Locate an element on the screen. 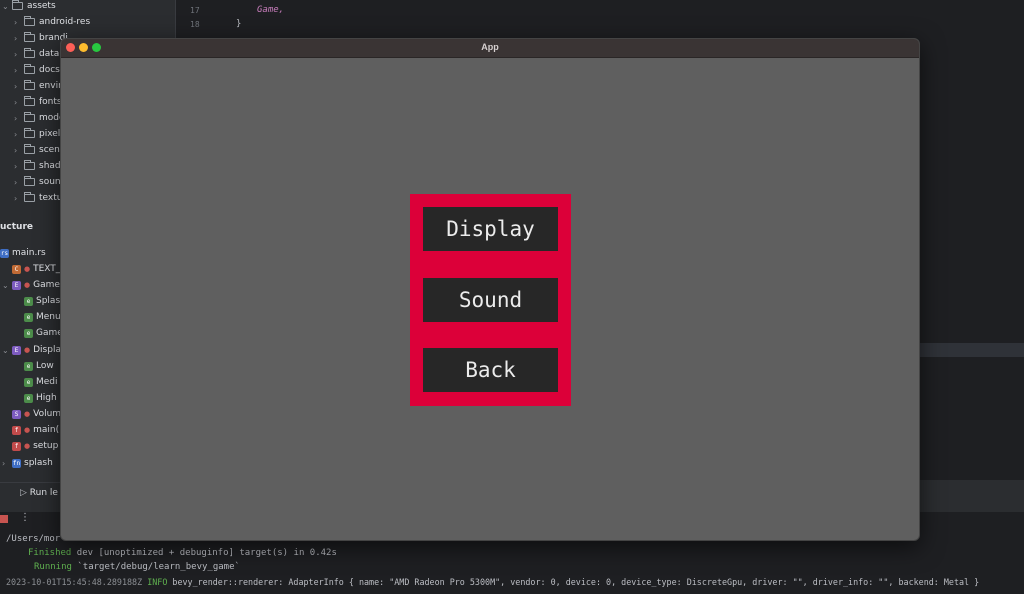 The height and width of the screenshot is (594, 1024). log-level: INFO is located at coordinates (157, 582).